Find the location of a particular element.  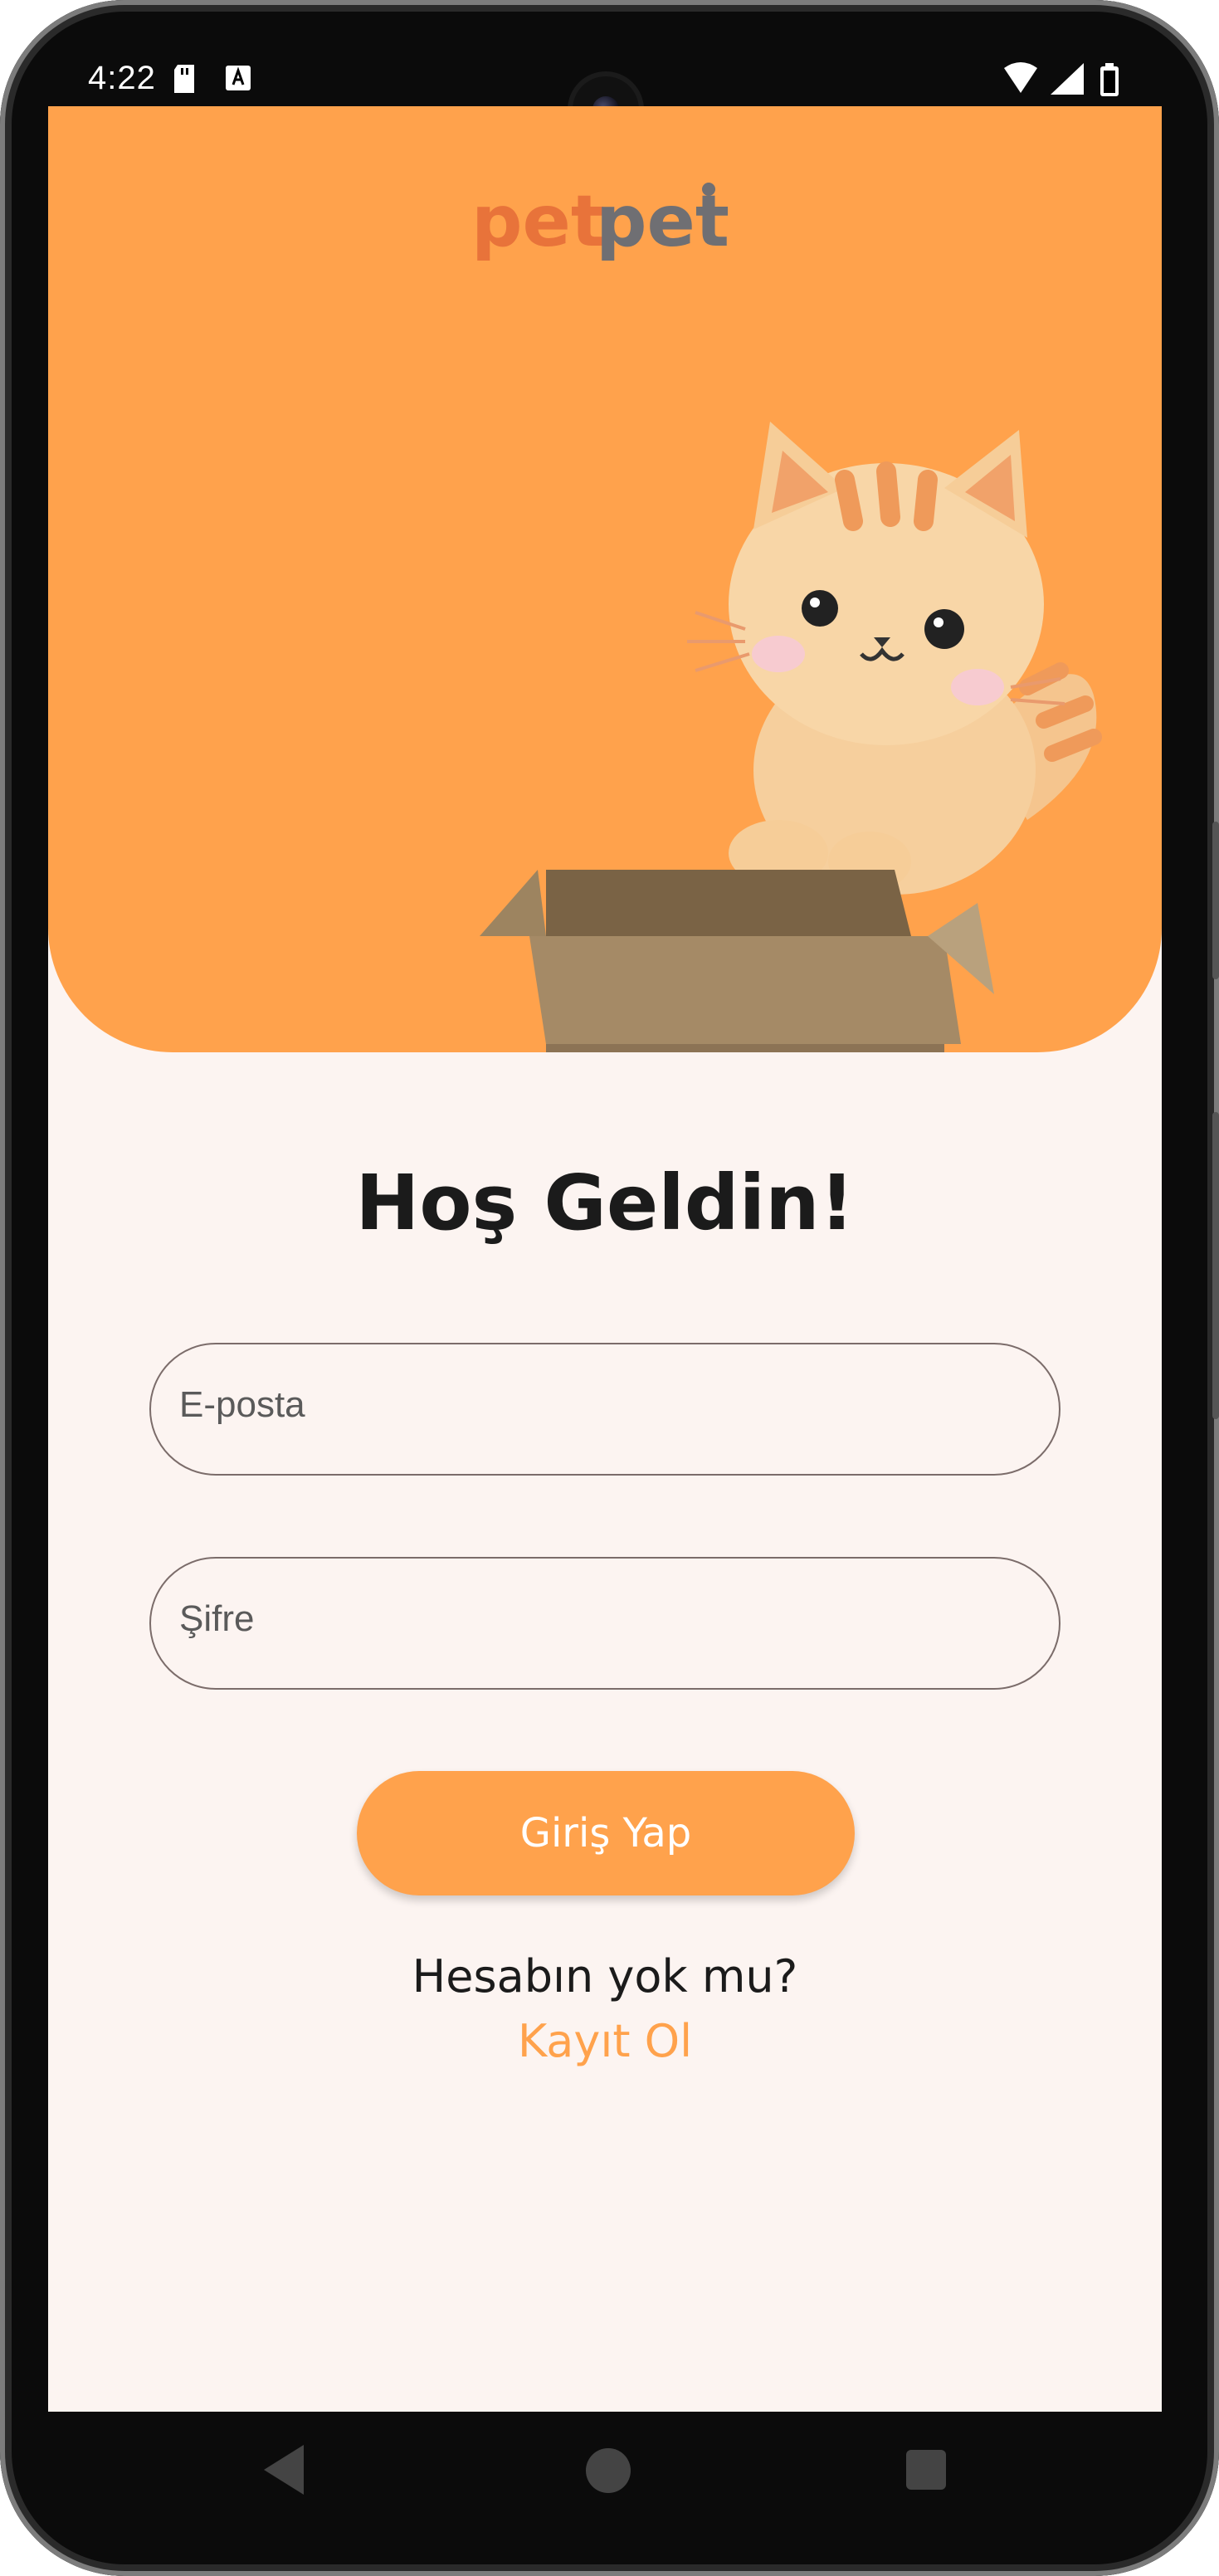

sd-card-icon is located at coordinates (184, 79).